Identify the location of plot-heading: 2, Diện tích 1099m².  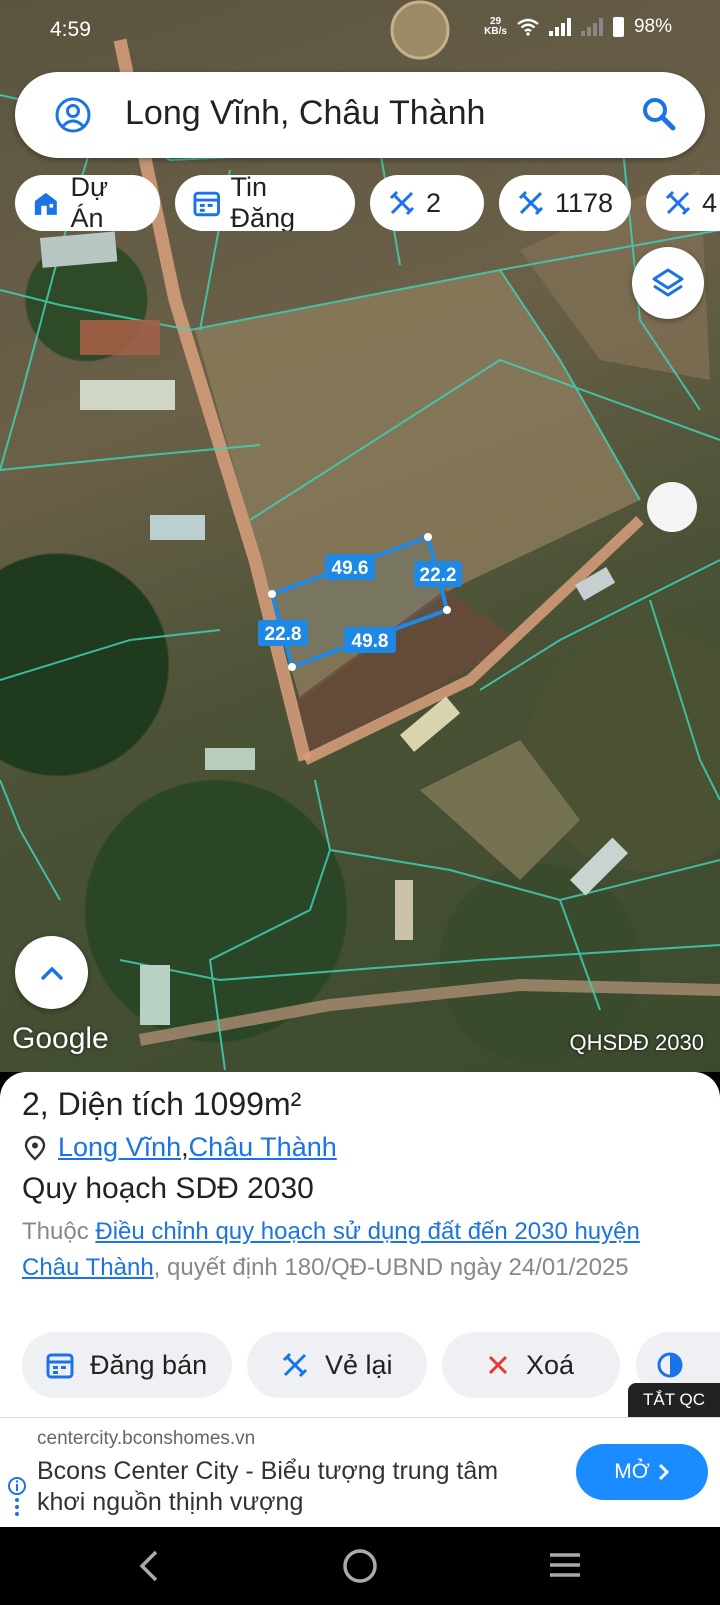
(162, 1104).